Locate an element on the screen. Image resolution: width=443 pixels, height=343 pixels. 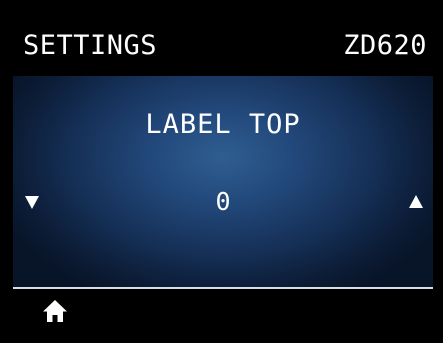
setting-name: LABEL TOP is located at coordinates (223, 124).